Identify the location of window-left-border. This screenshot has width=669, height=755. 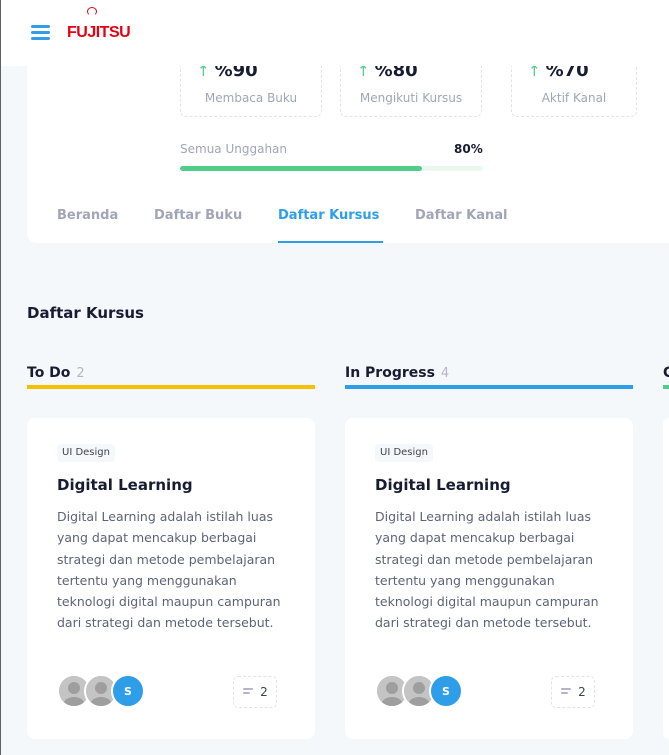
(0, 377).